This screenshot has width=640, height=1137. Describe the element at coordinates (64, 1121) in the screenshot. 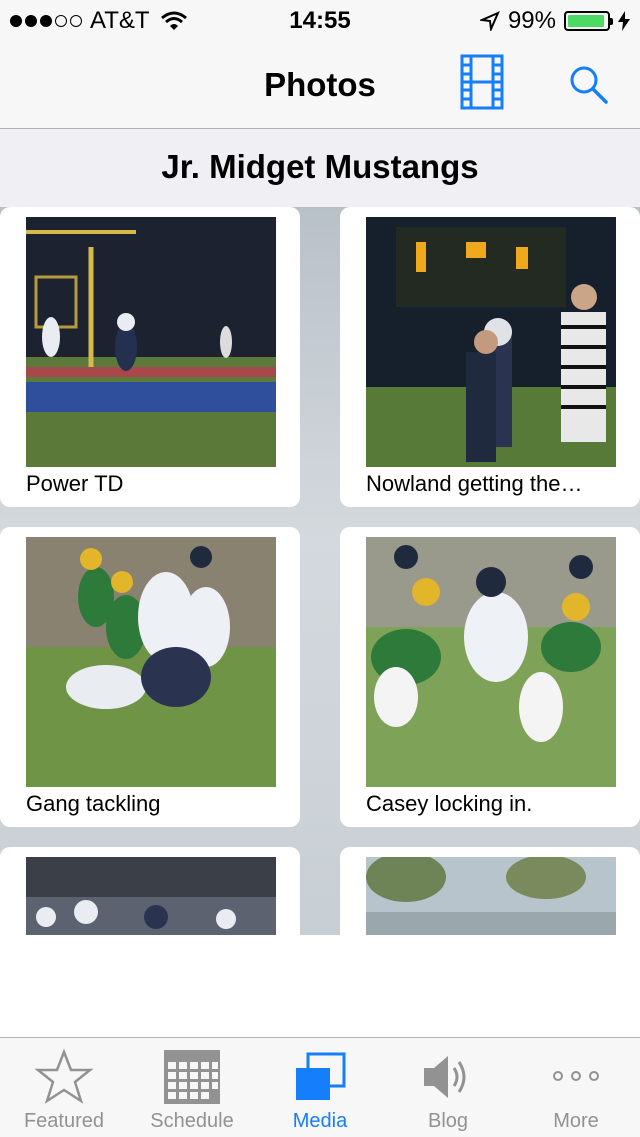

I see `tab-label: Featured` at that location.